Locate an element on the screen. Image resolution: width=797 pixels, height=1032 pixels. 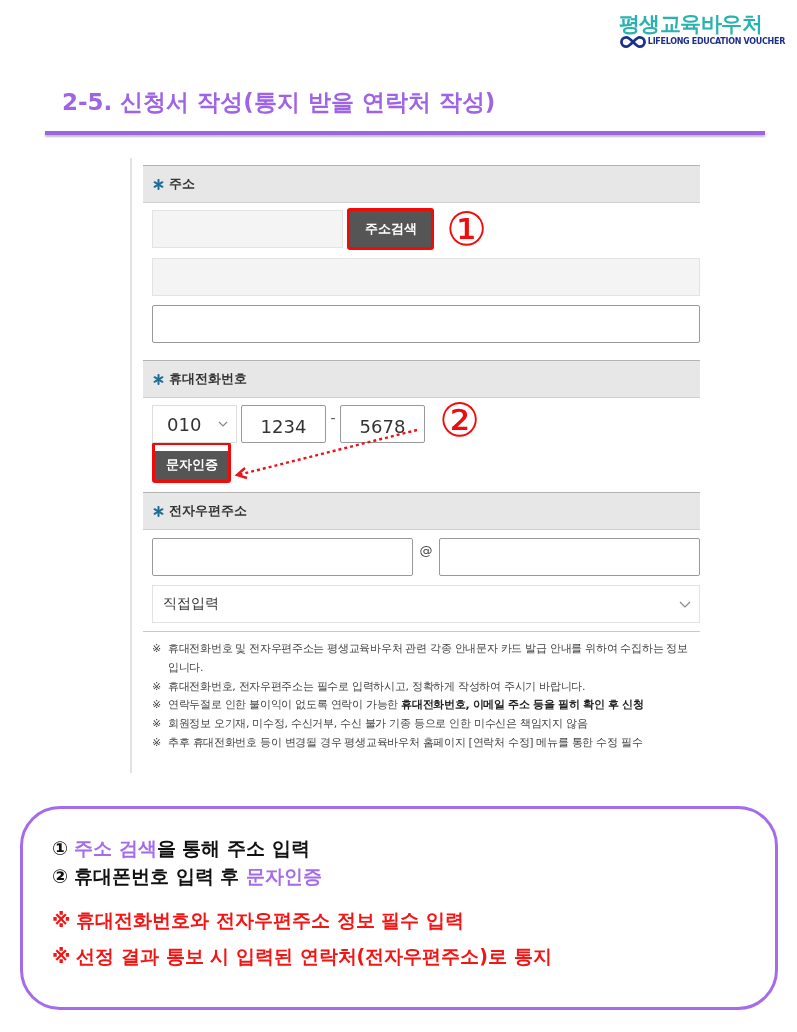
prefix-select: 010 is located at coordinates (194, 424).